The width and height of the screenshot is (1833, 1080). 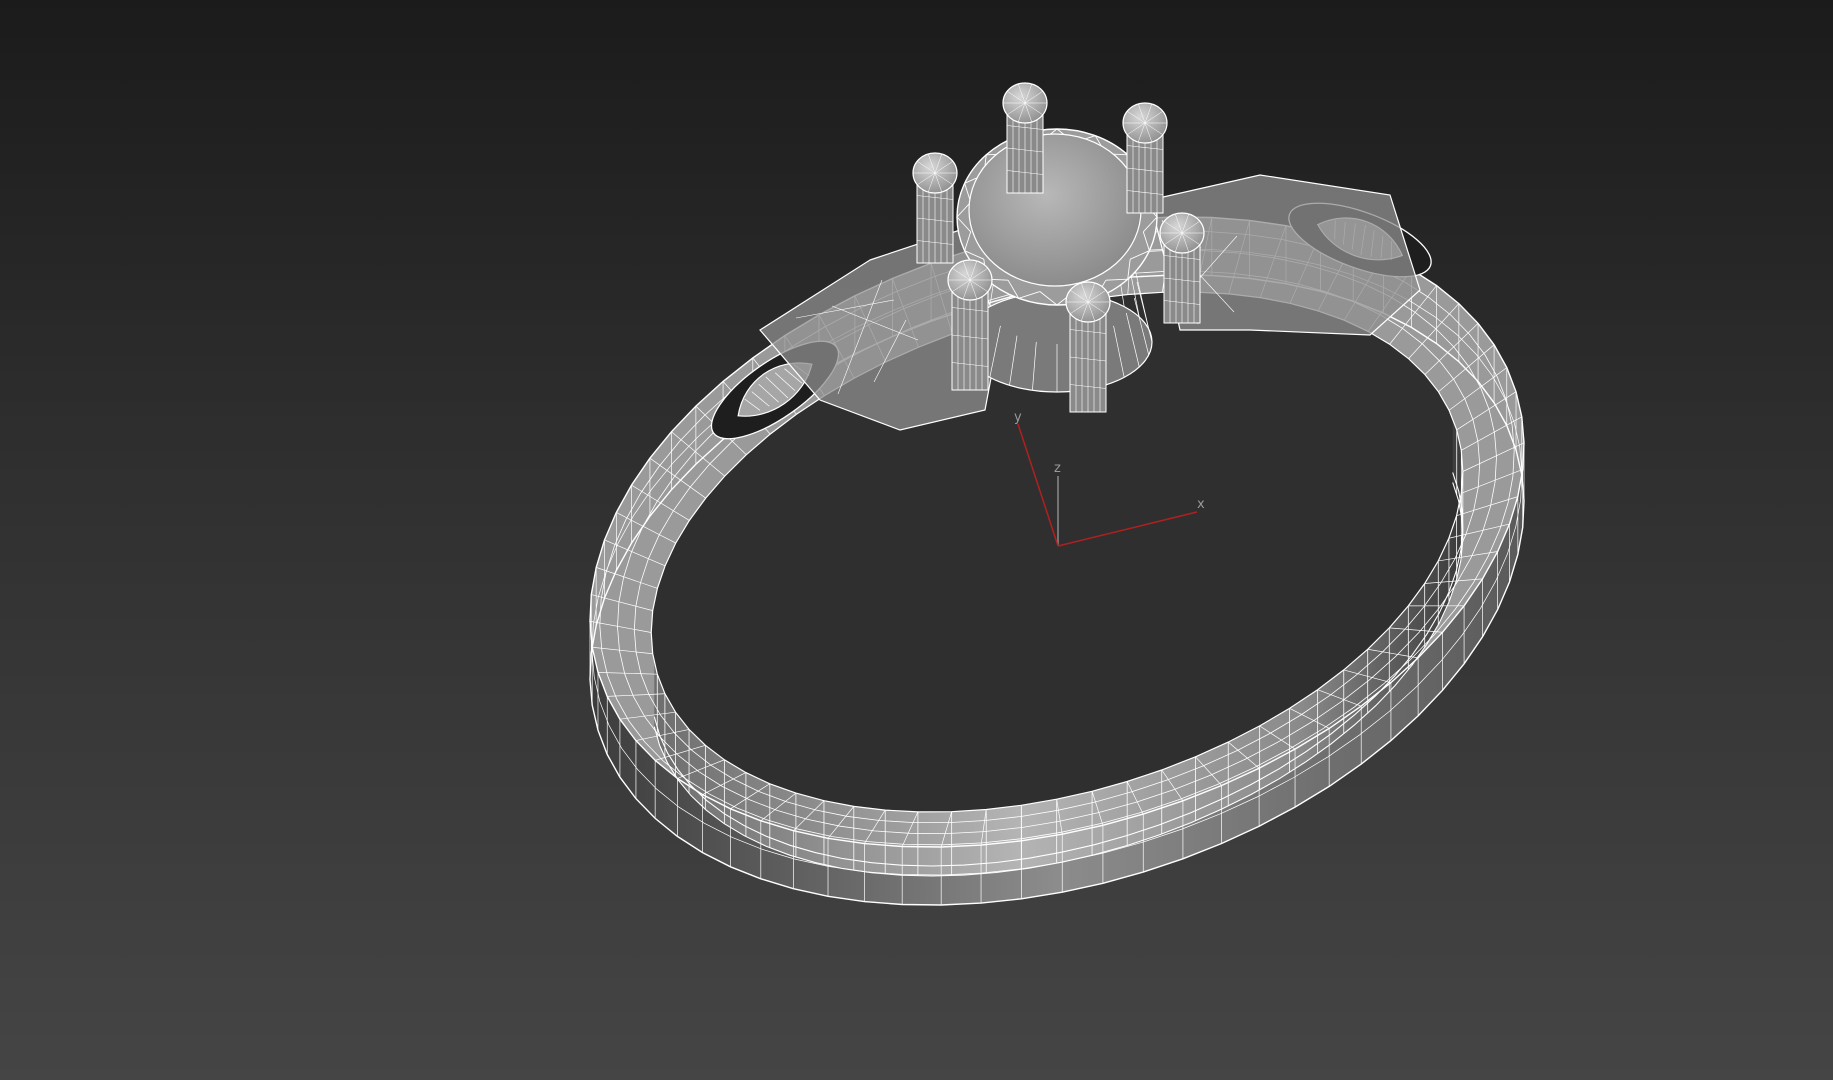 What do you see at coordinates (1055, 210) in the screenshot?
I see `gem-table` at bounding box center [1055, 210].